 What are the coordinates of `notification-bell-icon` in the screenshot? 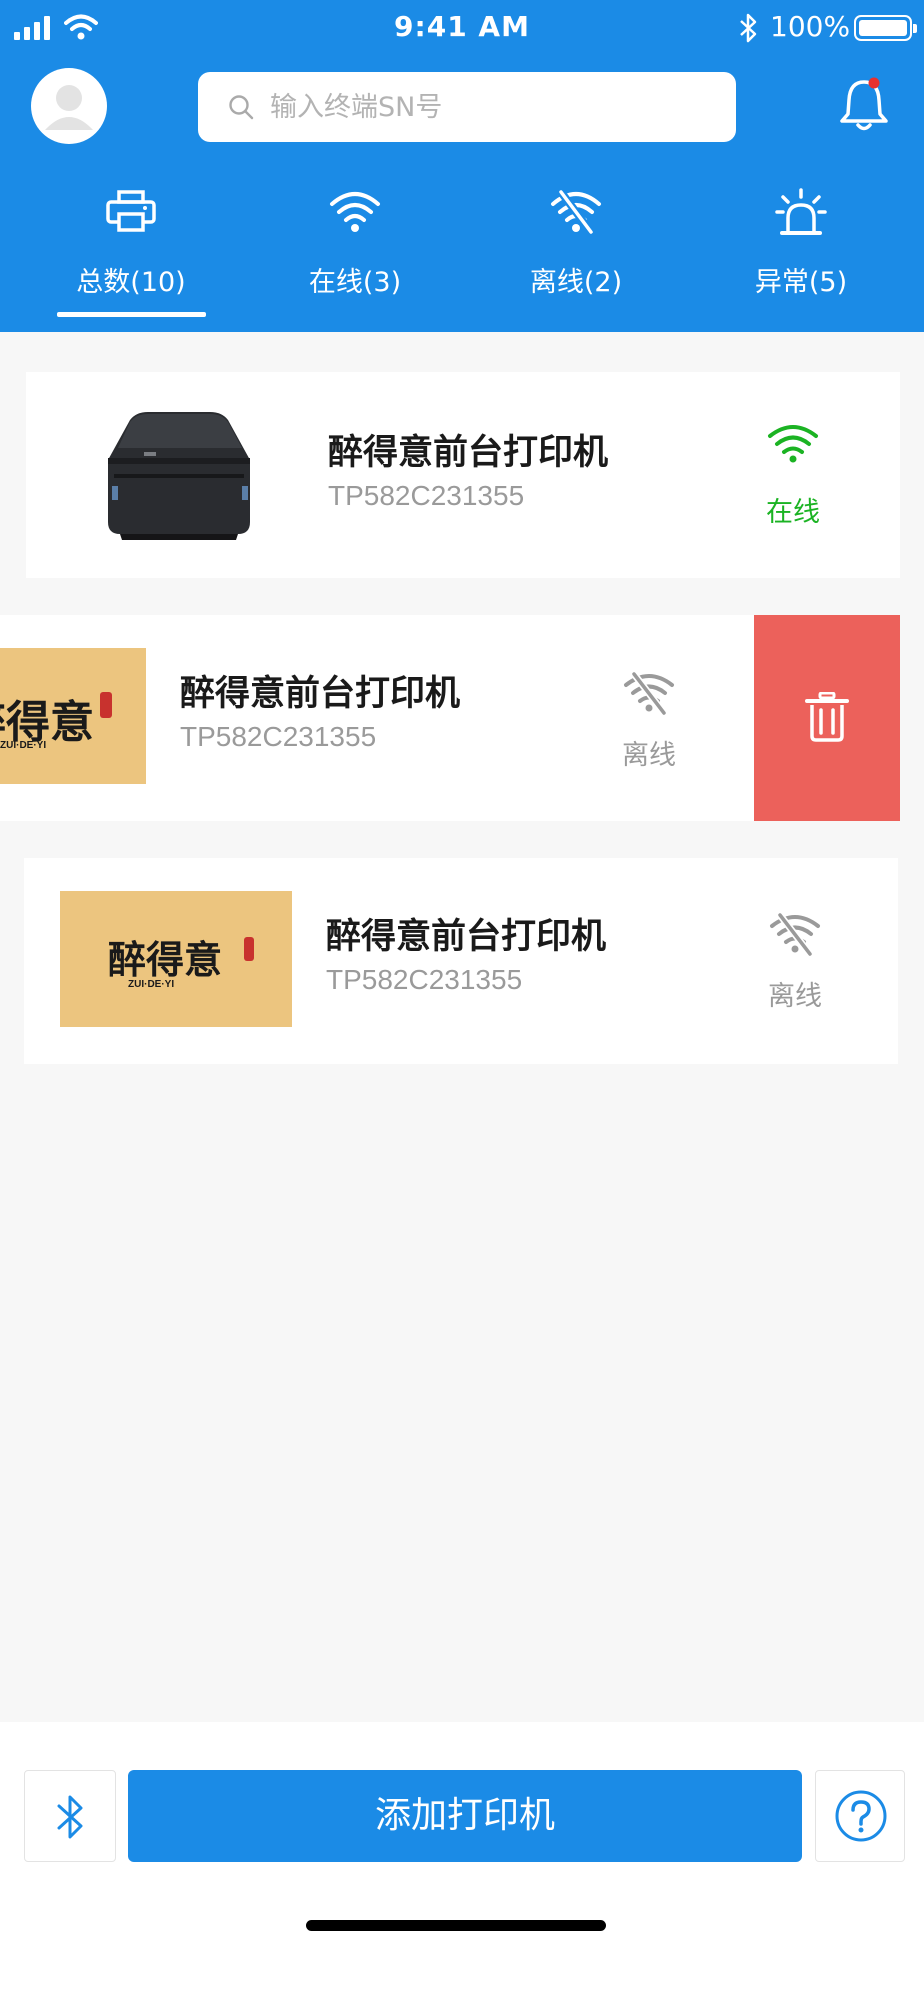 It's located at (864, 105).